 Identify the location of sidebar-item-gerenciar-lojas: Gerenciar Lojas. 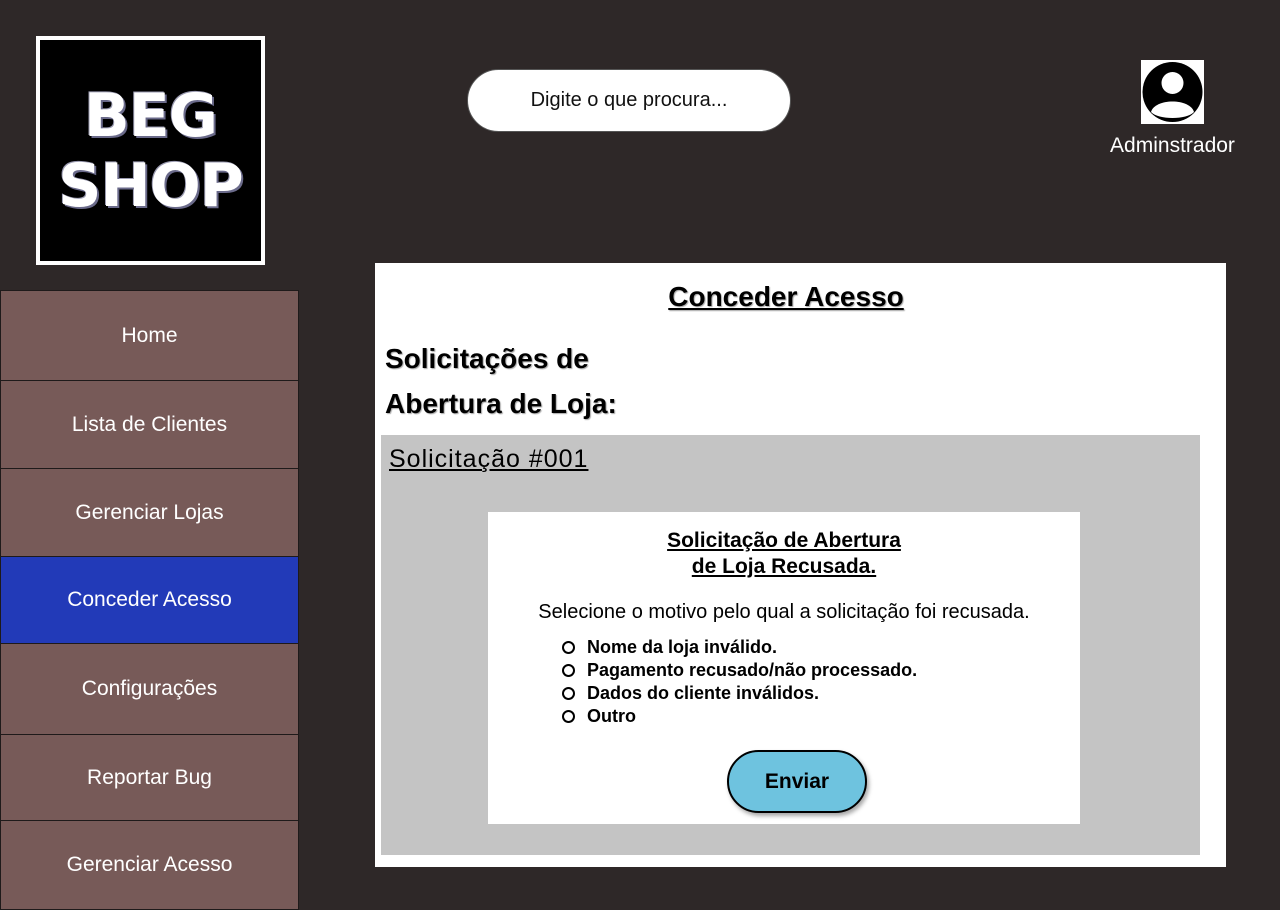
(149, 512).